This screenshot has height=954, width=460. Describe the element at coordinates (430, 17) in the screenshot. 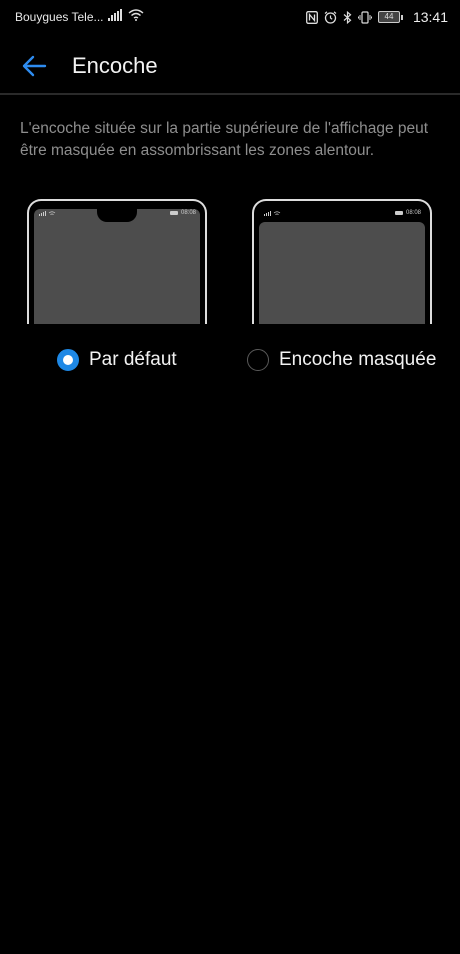

I see `clock: 13:41` at that location.